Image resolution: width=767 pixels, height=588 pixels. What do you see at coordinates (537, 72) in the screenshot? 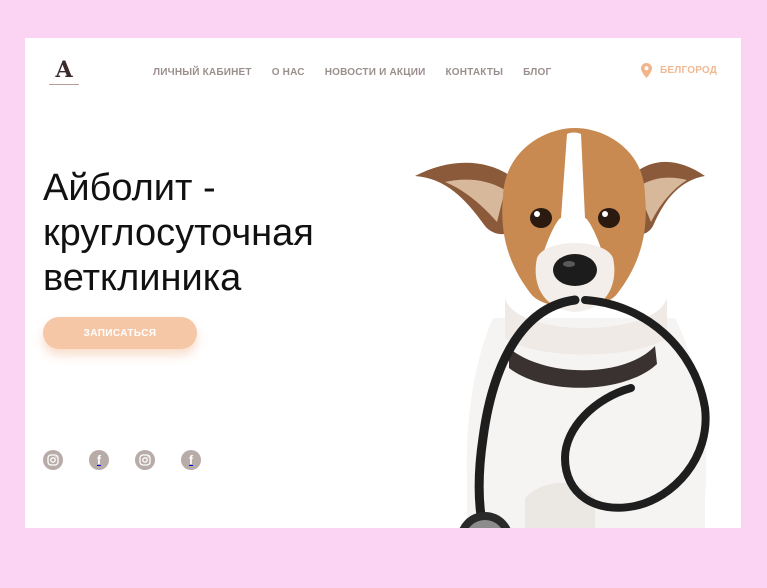
I see `nav-item-blog: БЛОГ` at bounding box center [537, 72].